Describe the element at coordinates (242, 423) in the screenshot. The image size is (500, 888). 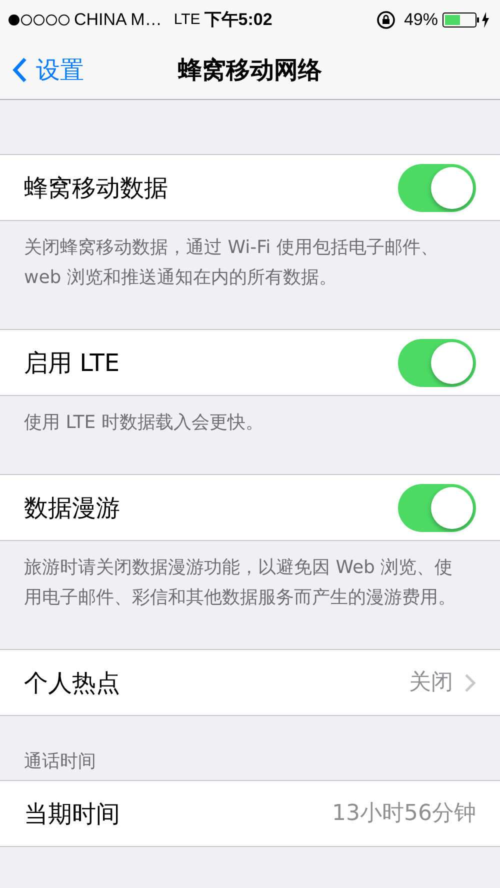
I see `section-footer: 使用 LTE 时数据载入会更快。` at that location.